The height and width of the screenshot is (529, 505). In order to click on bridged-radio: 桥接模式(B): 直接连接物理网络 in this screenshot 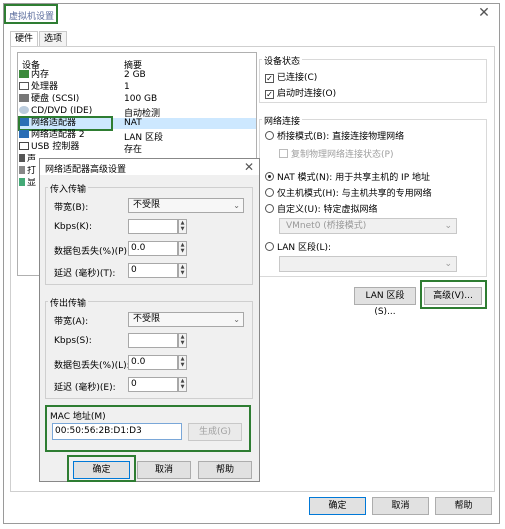, I will do `click(334, 135)`.